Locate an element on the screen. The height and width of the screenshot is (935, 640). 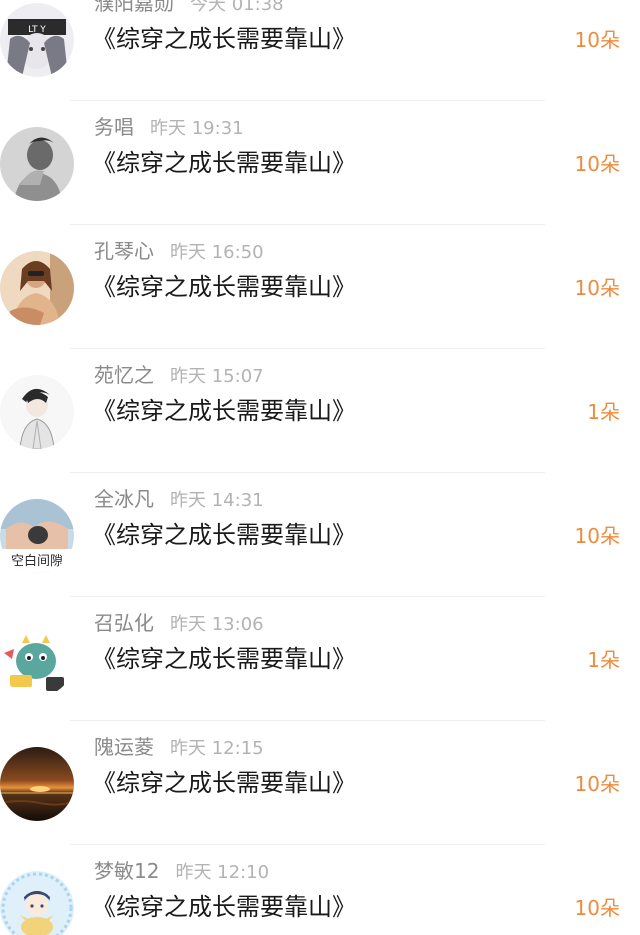
timestamp: 昨天 16:50 is located at coordinates (217, 252).